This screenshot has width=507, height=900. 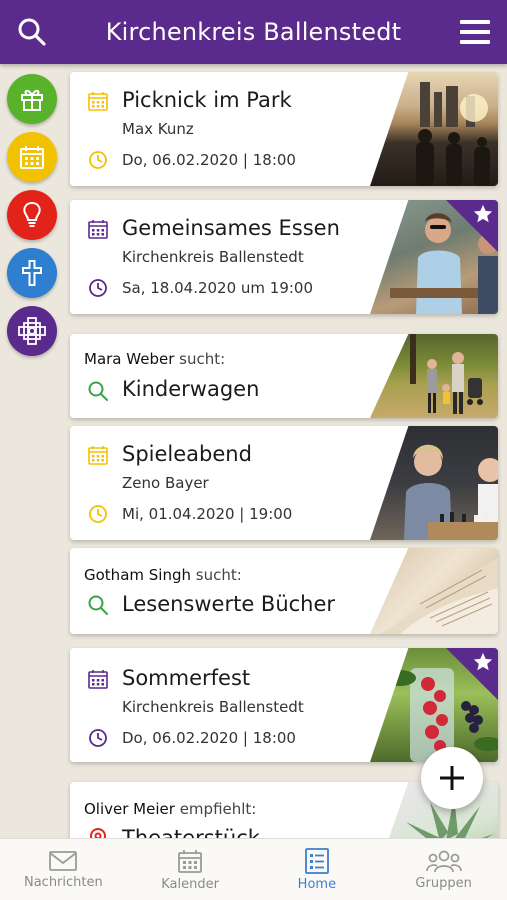 I want to click on search-button, so click(x=32, y=32).